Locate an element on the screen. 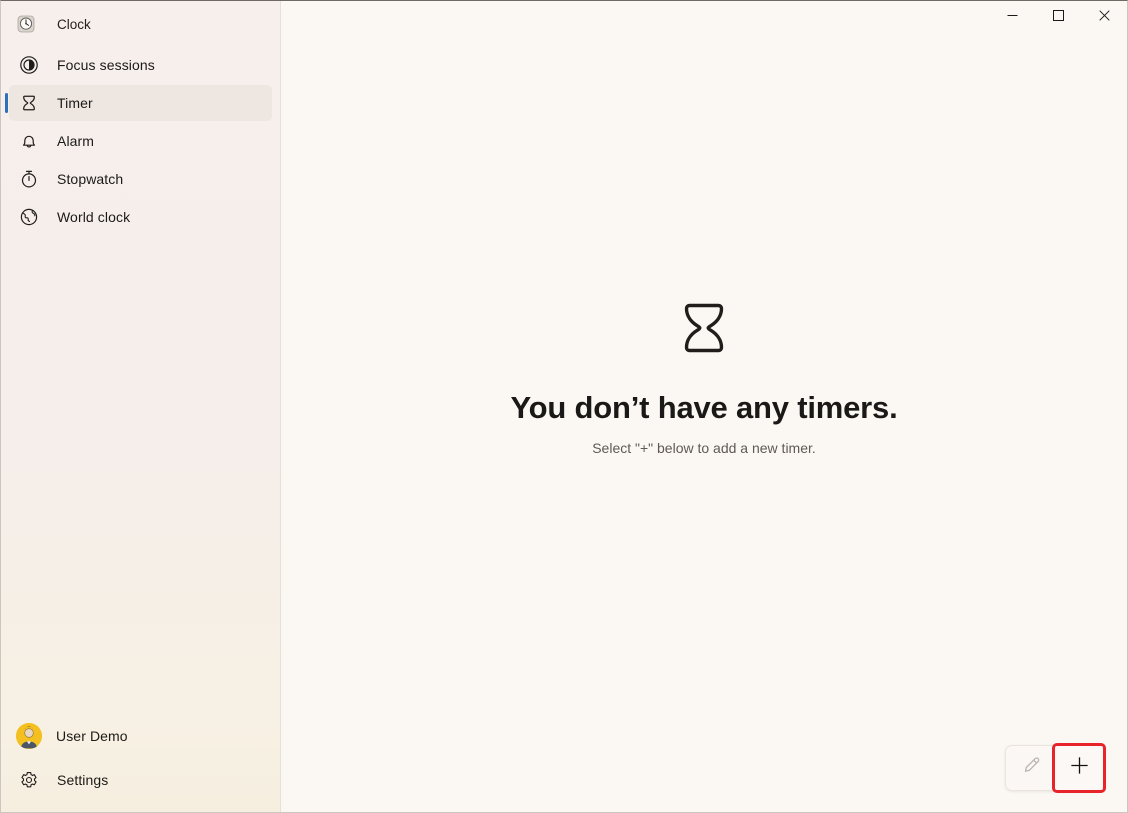 This screenshot has width=1128, height=813. caption-buttons is located at coordinates (1058, 17).